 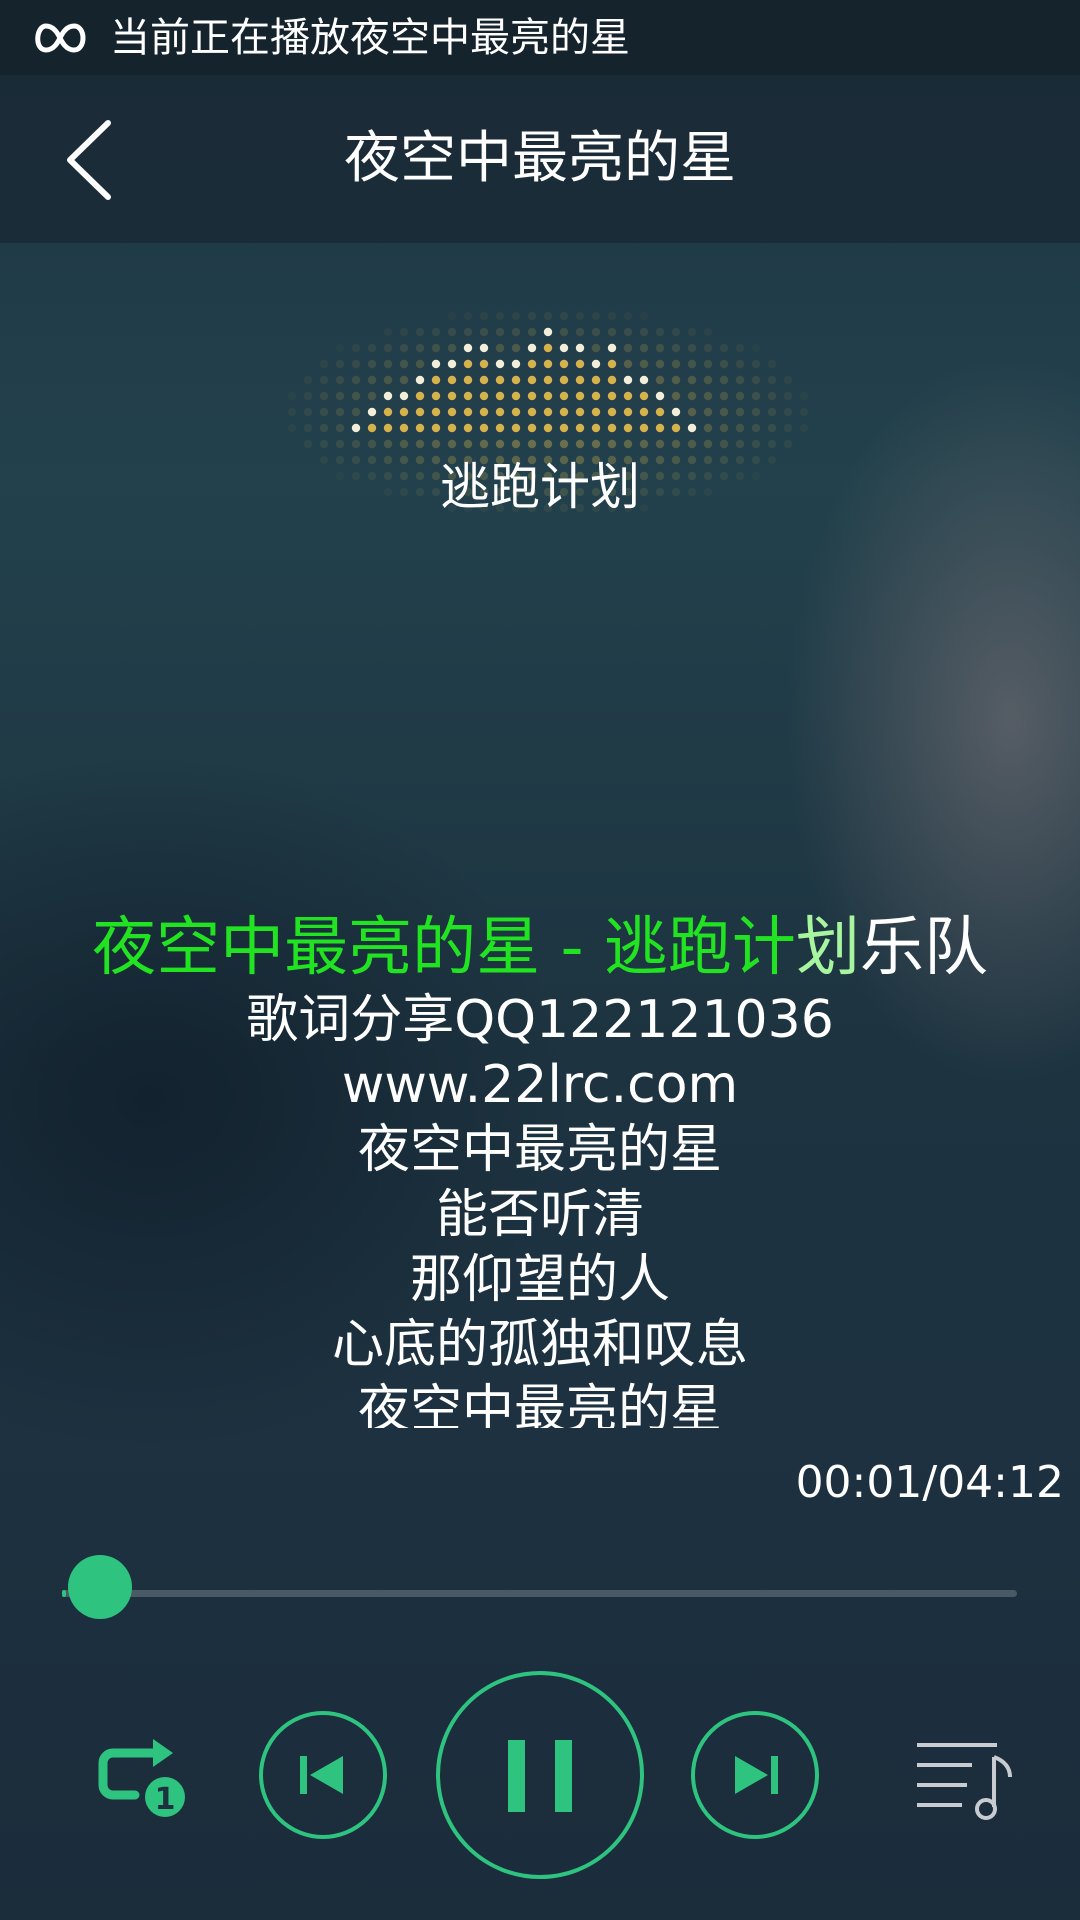 What do you see at coordinates (540, 37) in the screenshot?
I see `status-bar: 当前正在播放夜空中最亮的星` at bounding box center [540, 37].